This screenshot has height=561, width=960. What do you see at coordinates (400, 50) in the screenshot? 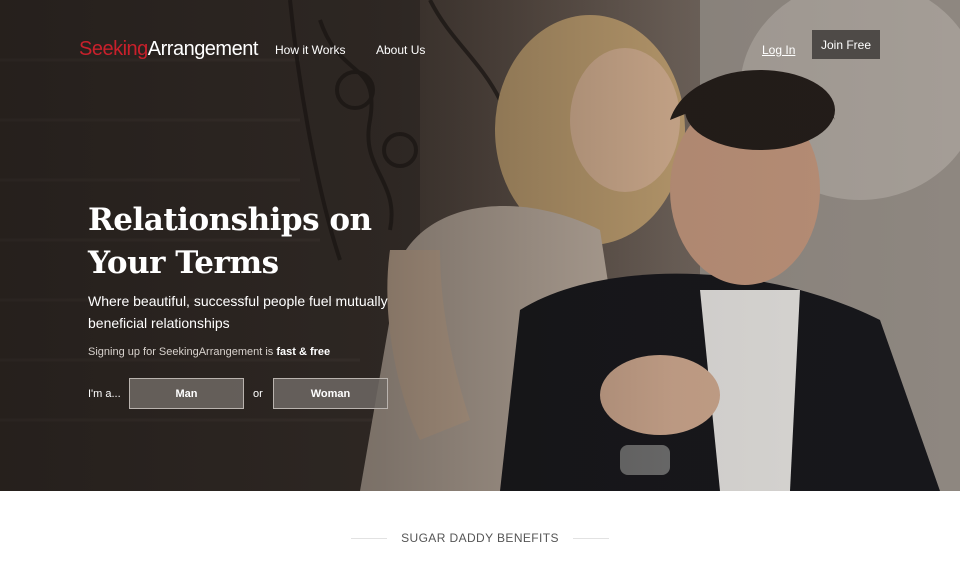
I see `nav-about-us: About Us` at bounding box center [400, 50].